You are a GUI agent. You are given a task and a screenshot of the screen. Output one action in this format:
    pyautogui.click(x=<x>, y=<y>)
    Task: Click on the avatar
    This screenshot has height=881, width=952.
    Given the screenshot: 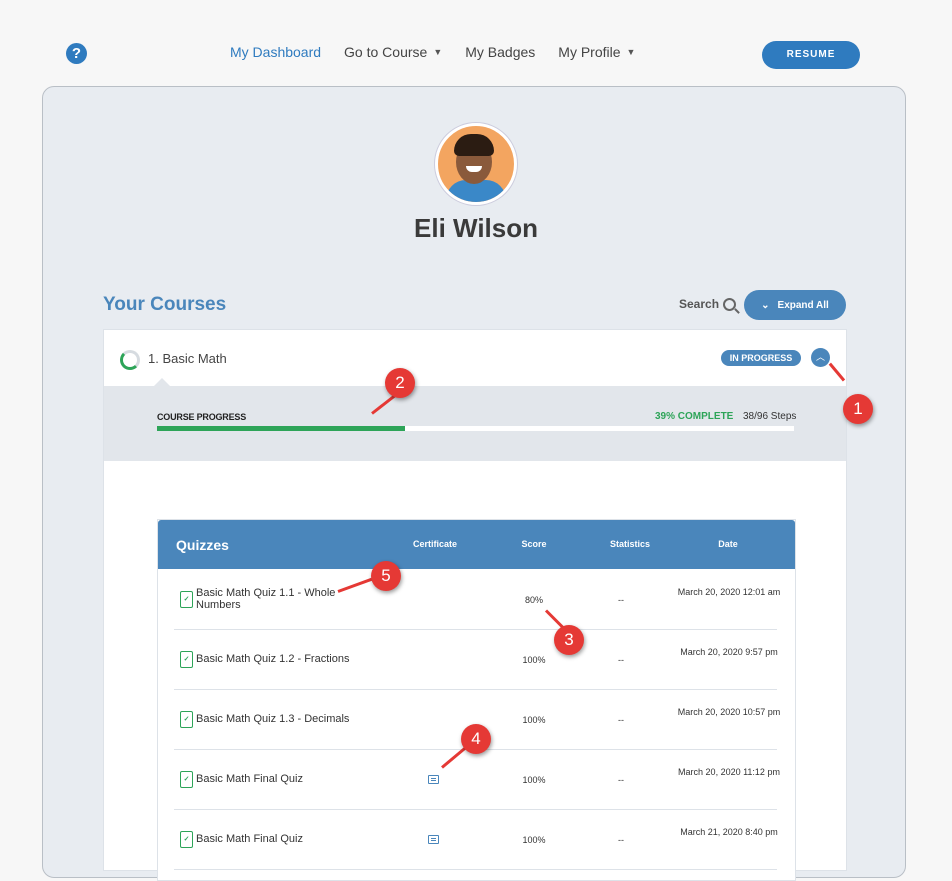 What is the action you would take?
    pyautogui.click(x=476, y=164)
    